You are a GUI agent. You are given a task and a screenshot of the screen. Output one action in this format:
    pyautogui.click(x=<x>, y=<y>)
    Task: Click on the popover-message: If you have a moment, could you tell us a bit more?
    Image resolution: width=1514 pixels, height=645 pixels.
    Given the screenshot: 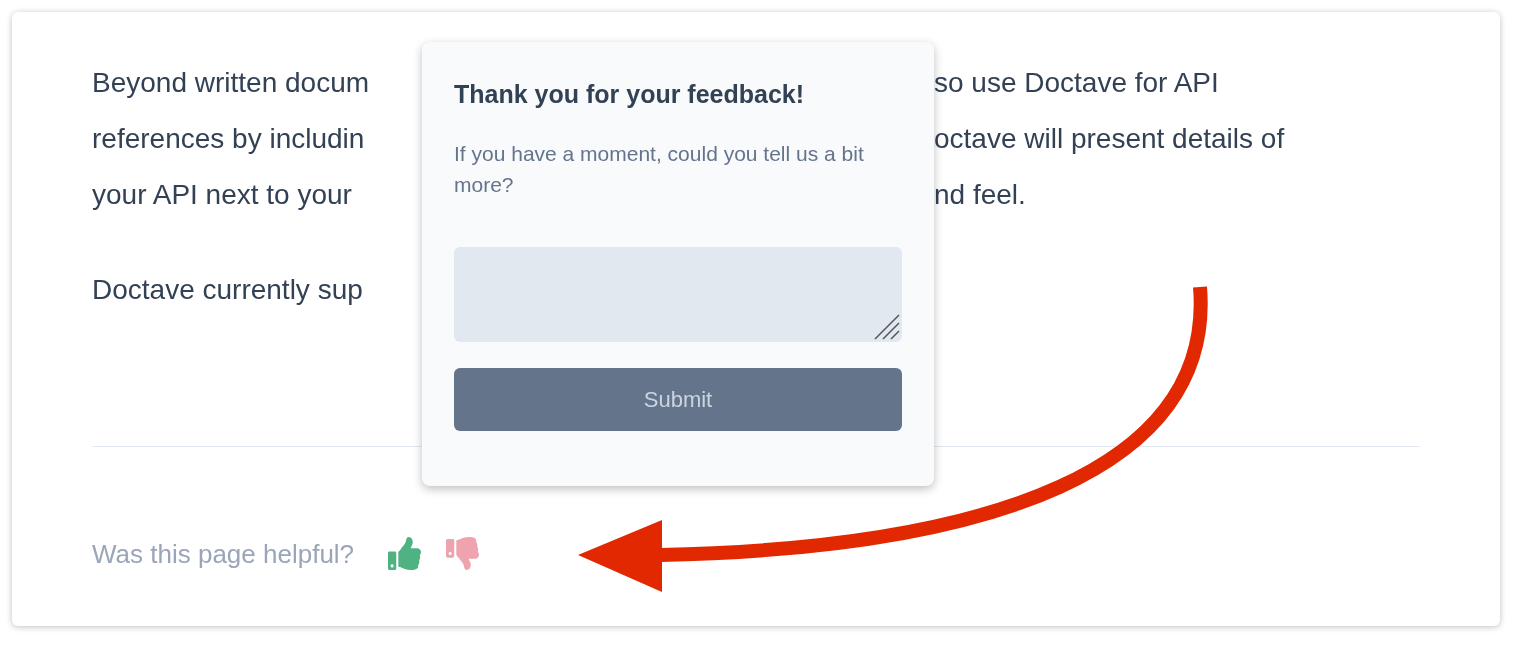 What is the action you would take?
    pyautogui.click(x=659, y=169)
    